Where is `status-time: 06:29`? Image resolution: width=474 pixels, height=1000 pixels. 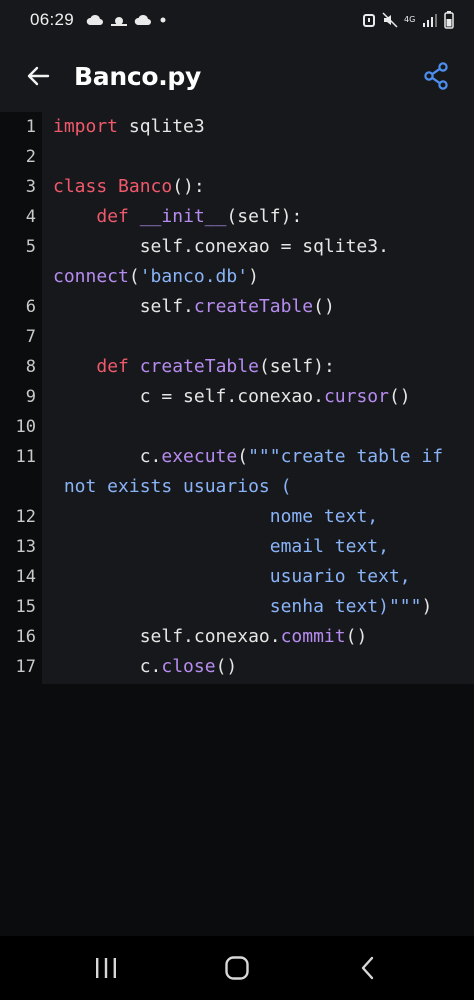
status-time: 06:29 is located at coordinates (52, 19).